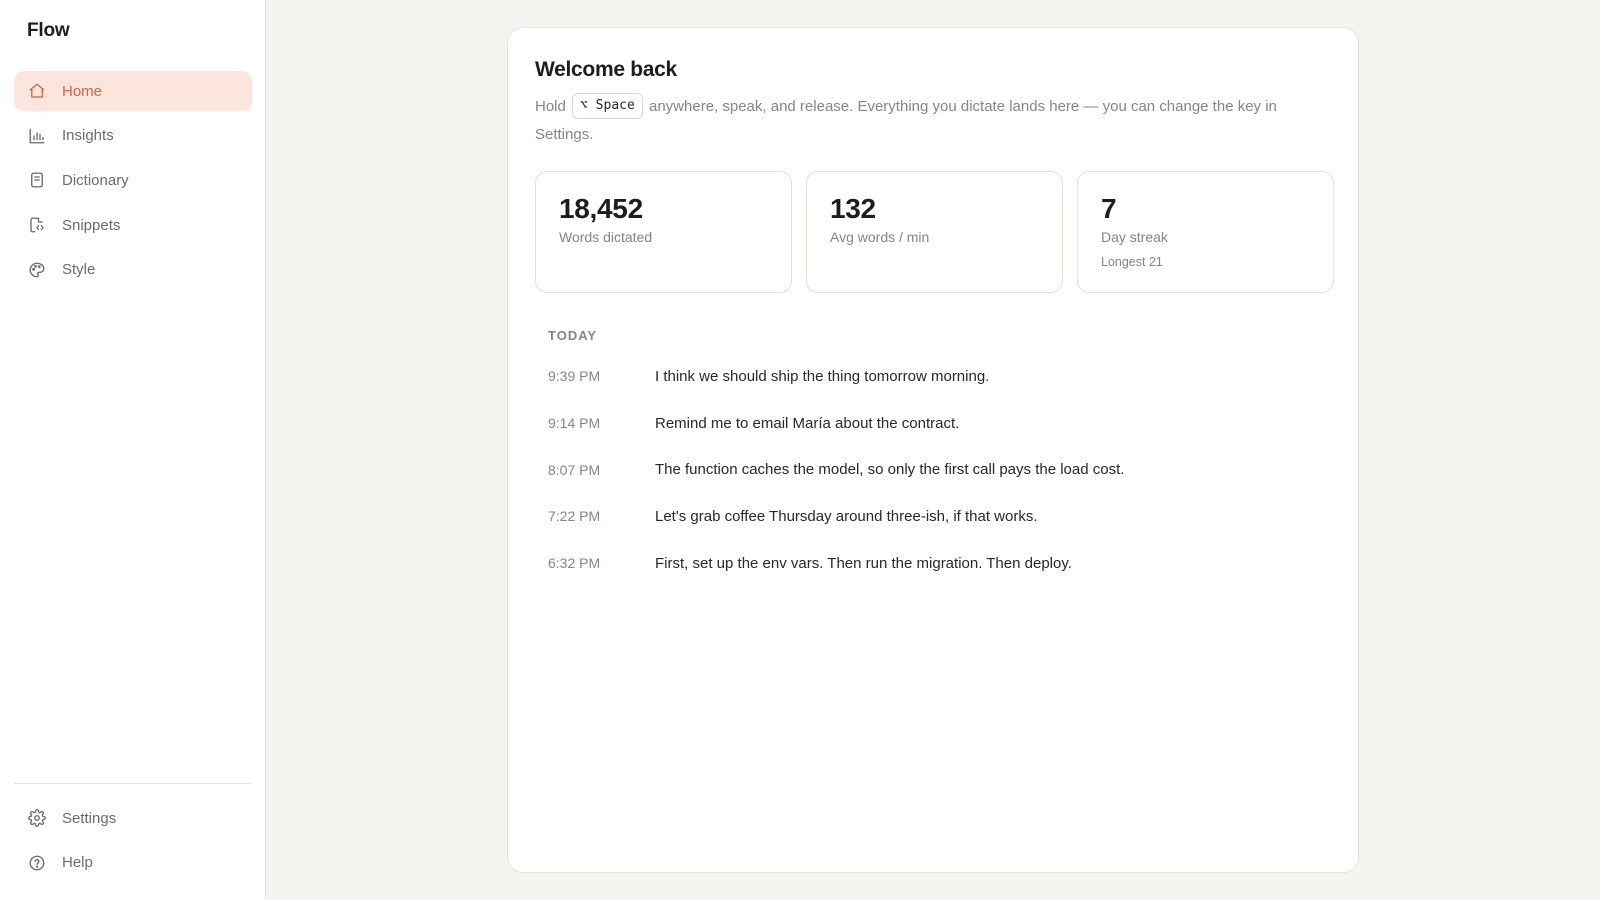 This screenshot has height=900, width=1600. What do you see at coordinates (550, 106) in the screenshot?
I see `intro-before: Hold` at bounding box center [550, 106].